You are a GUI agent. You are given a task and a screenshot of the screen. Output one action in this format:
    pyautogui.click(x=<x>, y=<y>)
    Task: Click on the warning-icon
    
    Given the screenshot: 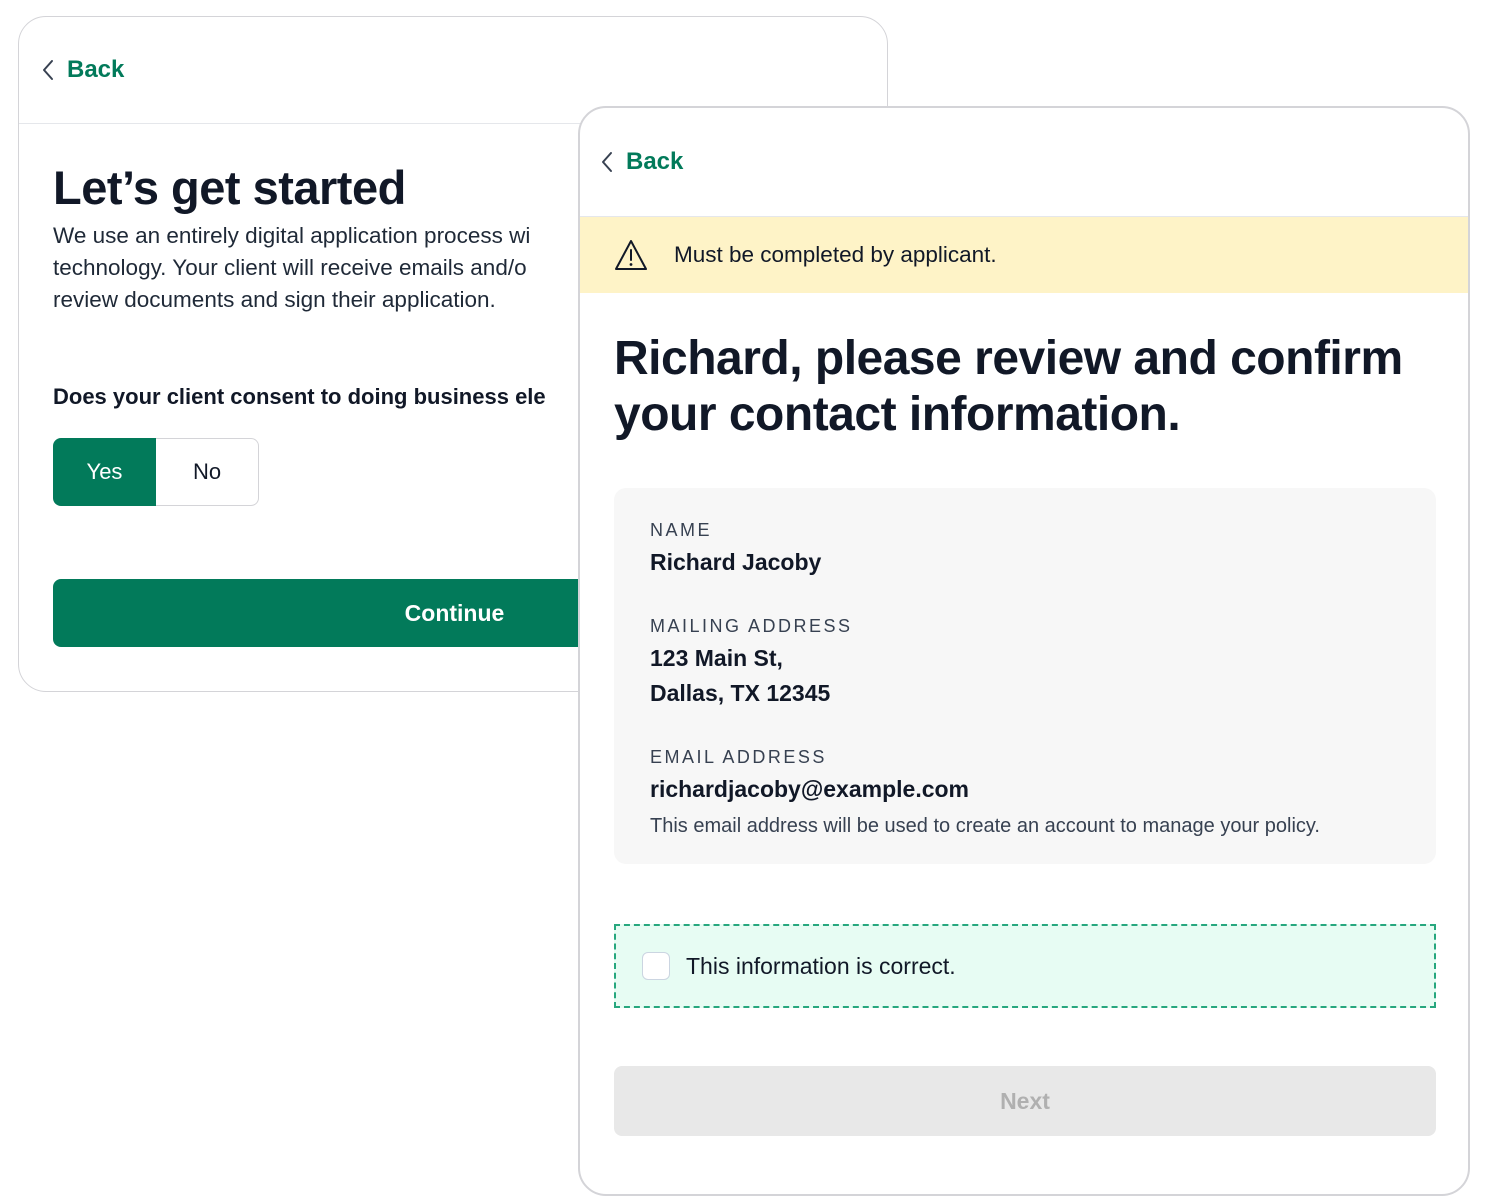 What is the action you would take?
    pyautogui.click(x=631, y=255)
    